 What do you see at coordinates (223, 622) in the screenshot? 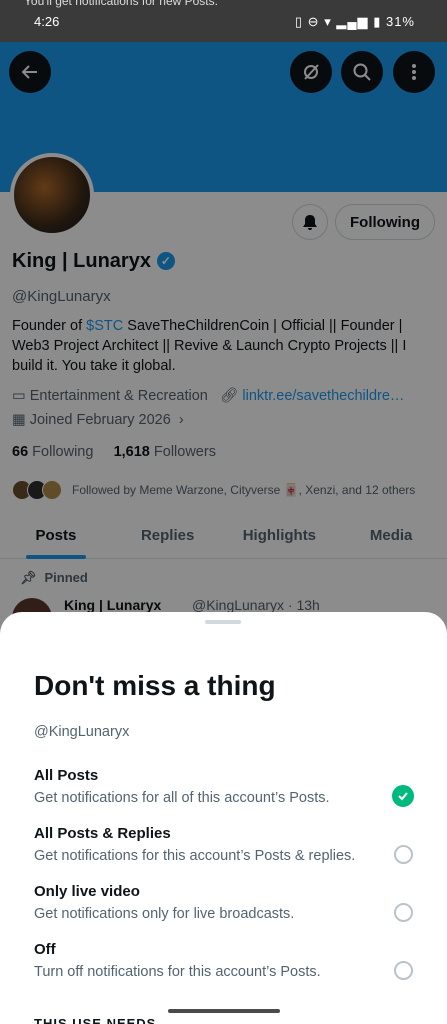
I see `sheet-drag-handle` at bounding box center [223, 622].